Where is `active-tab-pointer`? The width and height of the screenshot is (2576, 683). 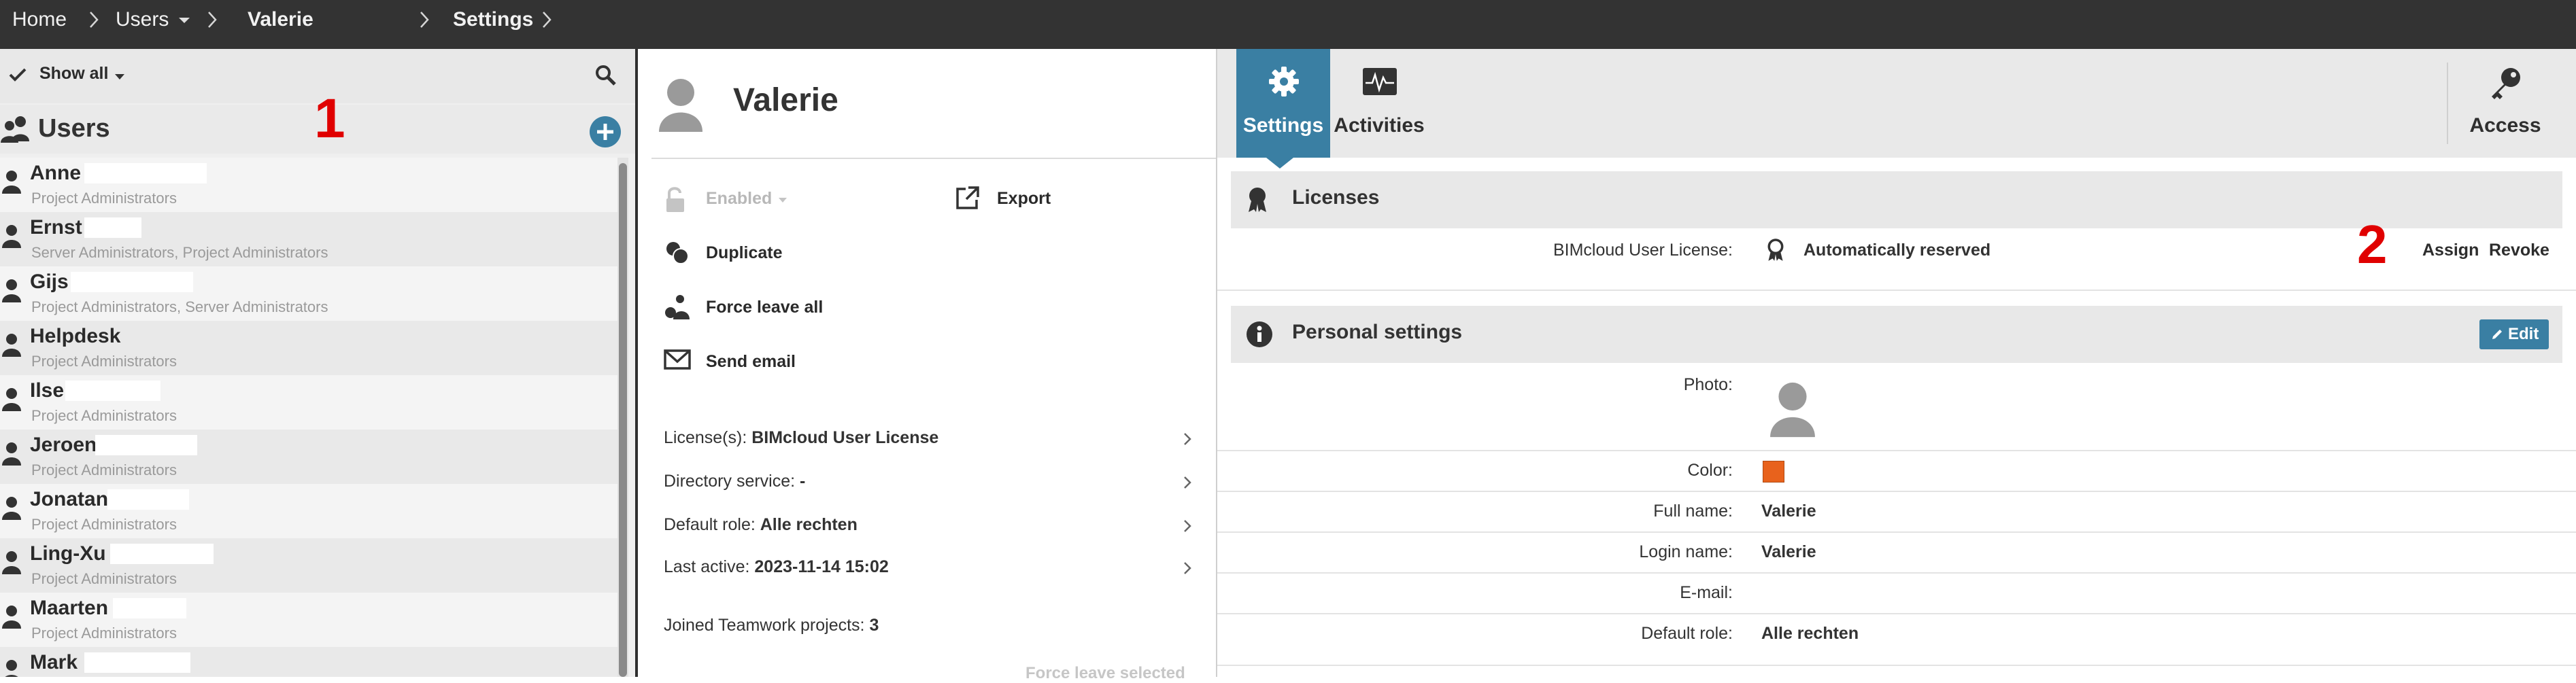 active-tab-pointer is located at coordinates (1279, 163).